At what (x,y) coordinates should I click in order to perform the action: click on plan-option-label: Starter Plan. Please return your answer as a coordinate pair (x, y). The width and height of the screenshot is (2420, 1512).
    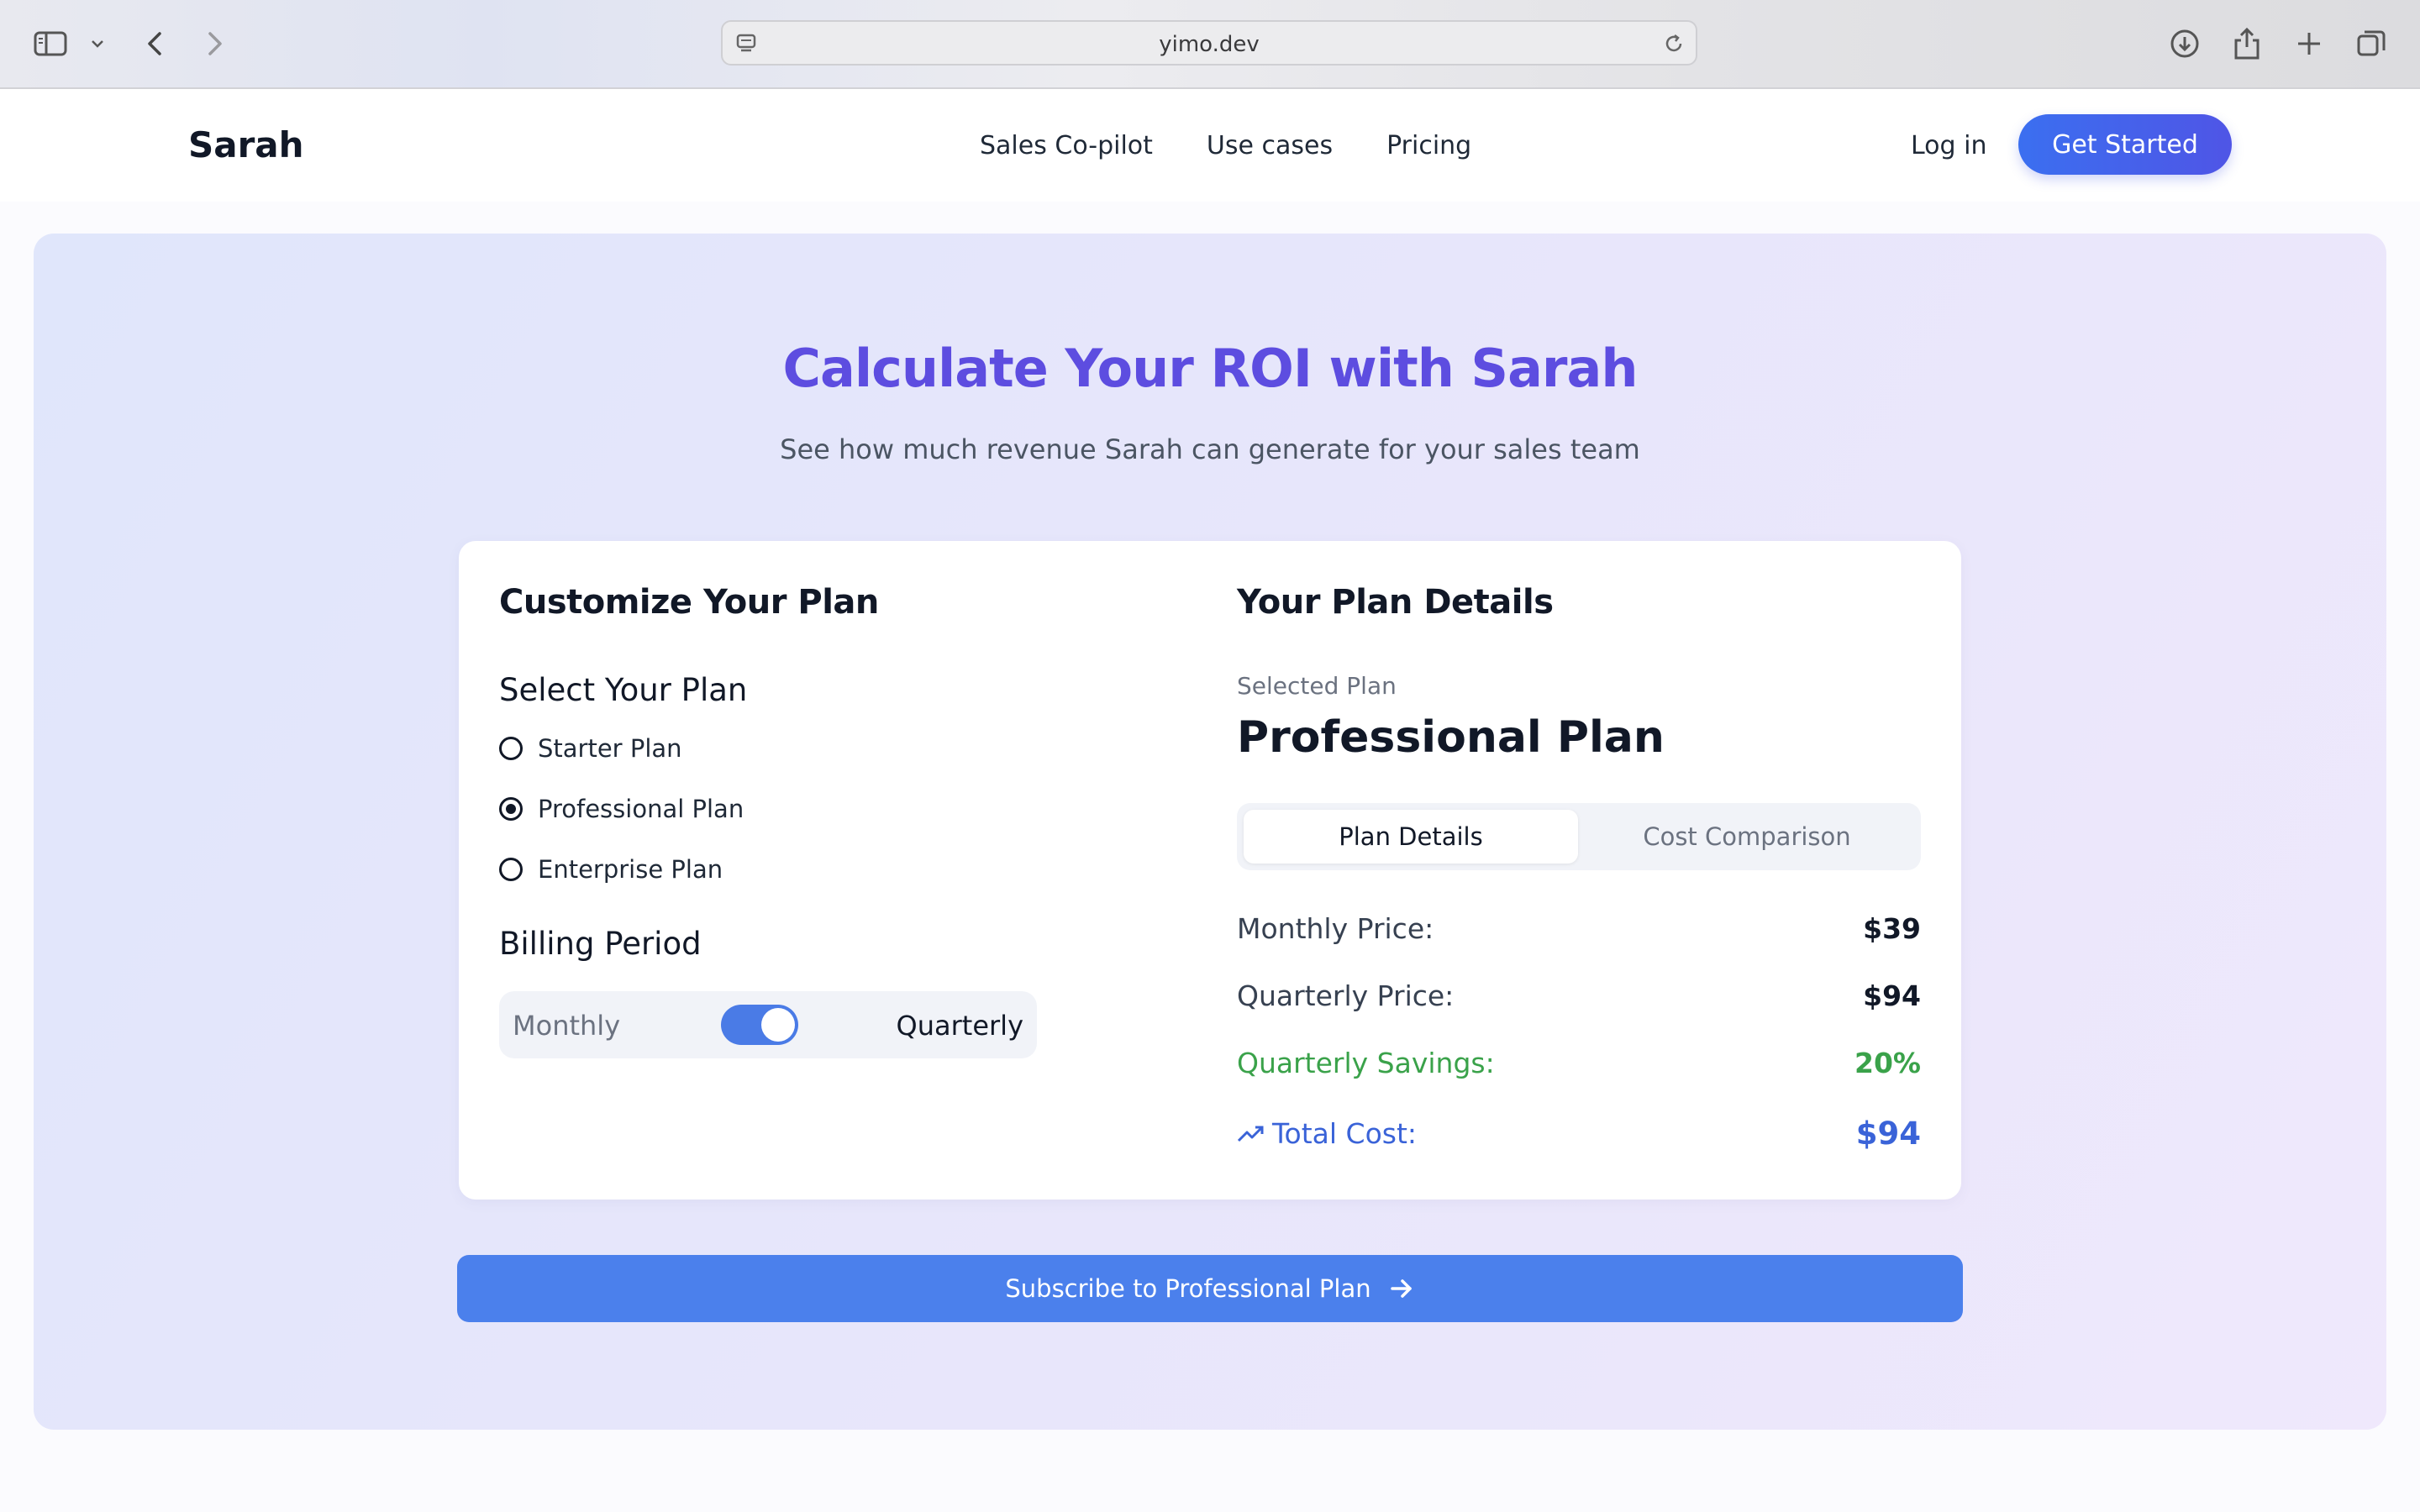
    Looking at the image, I should click on (610, 748).